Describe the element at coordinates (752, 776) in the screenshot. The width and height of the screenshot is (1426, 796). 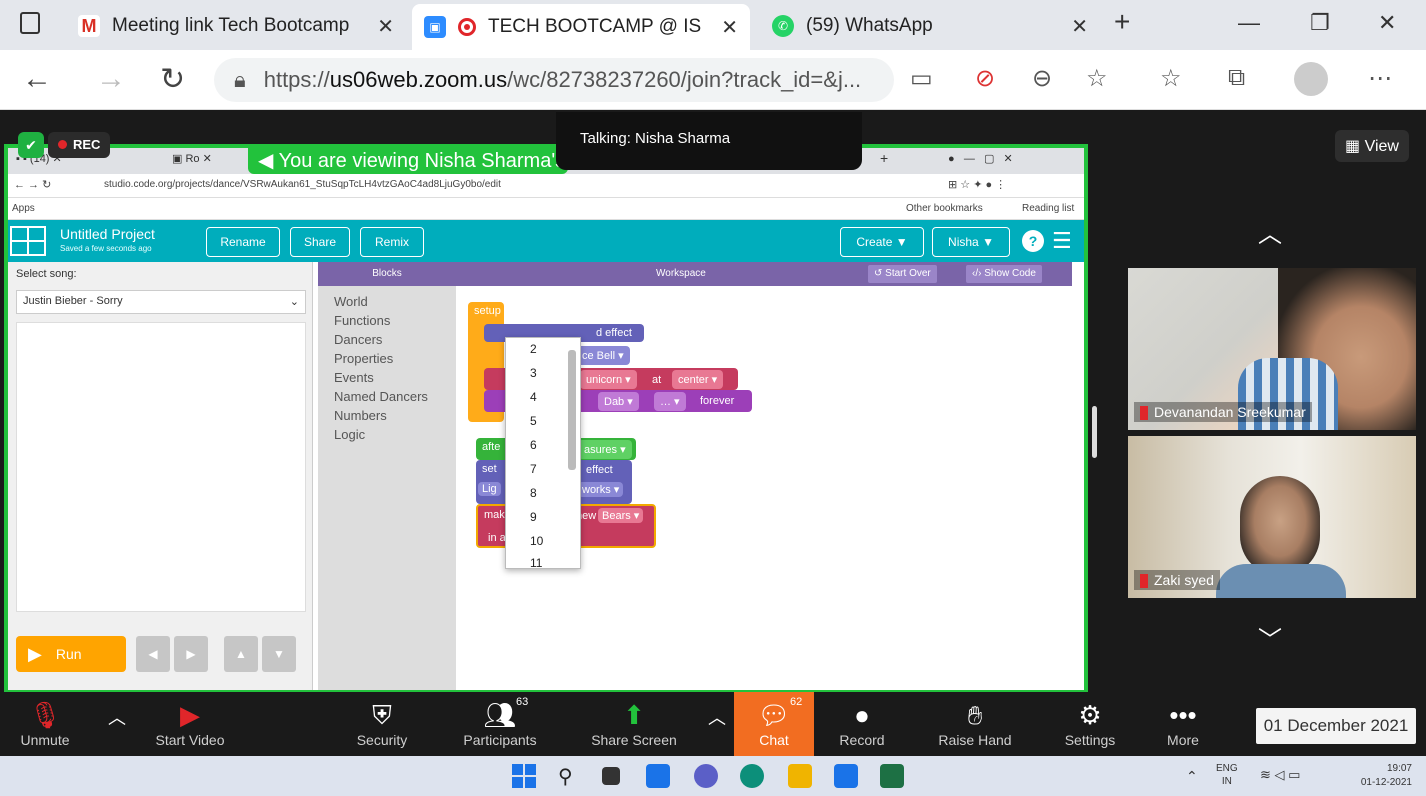
I see `edge-icon` at that location.